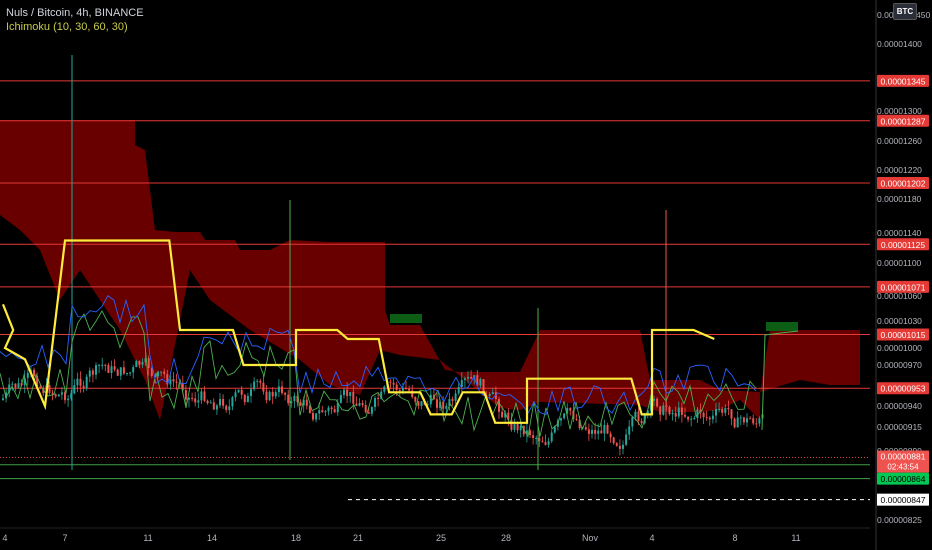  I want to click on time-axis: 4 7 11 14 18 21 25 28 Nov 4 8 11, so click(435, 535).